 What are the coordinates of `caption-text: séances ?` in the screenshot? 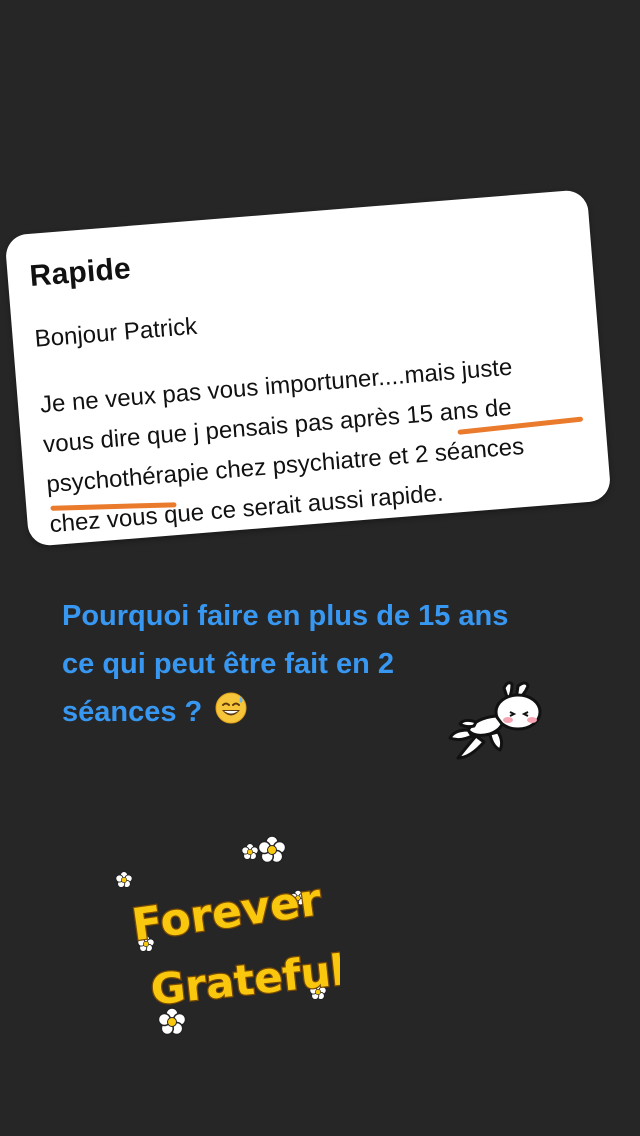 It's located at (132, 712).